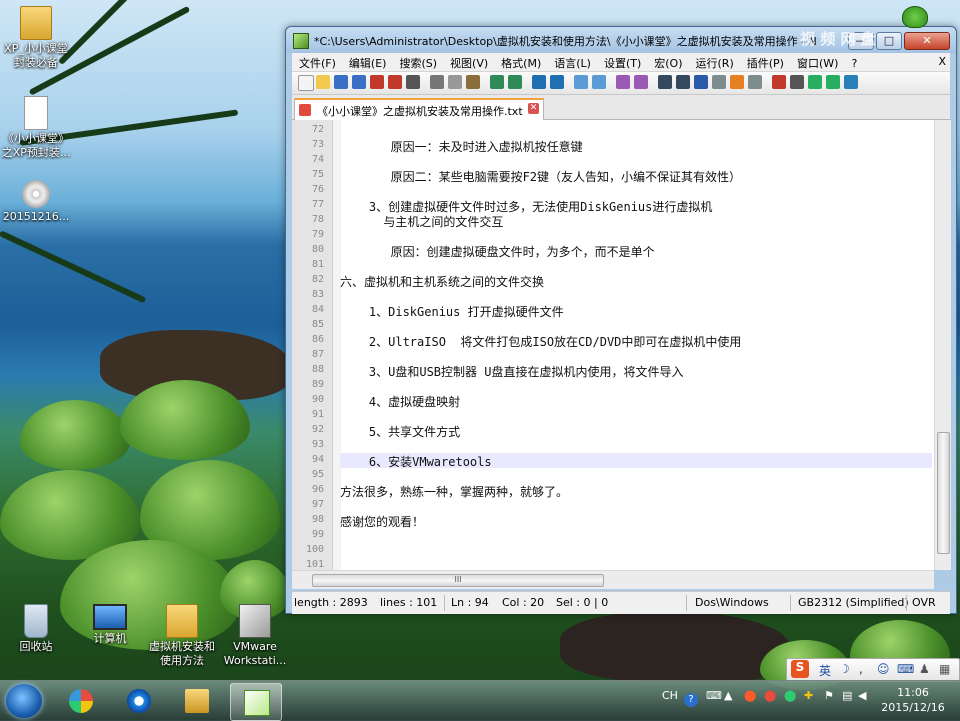 This screenshot has width=960, height=721. I want to click on folder-icon, so click(36, 23).